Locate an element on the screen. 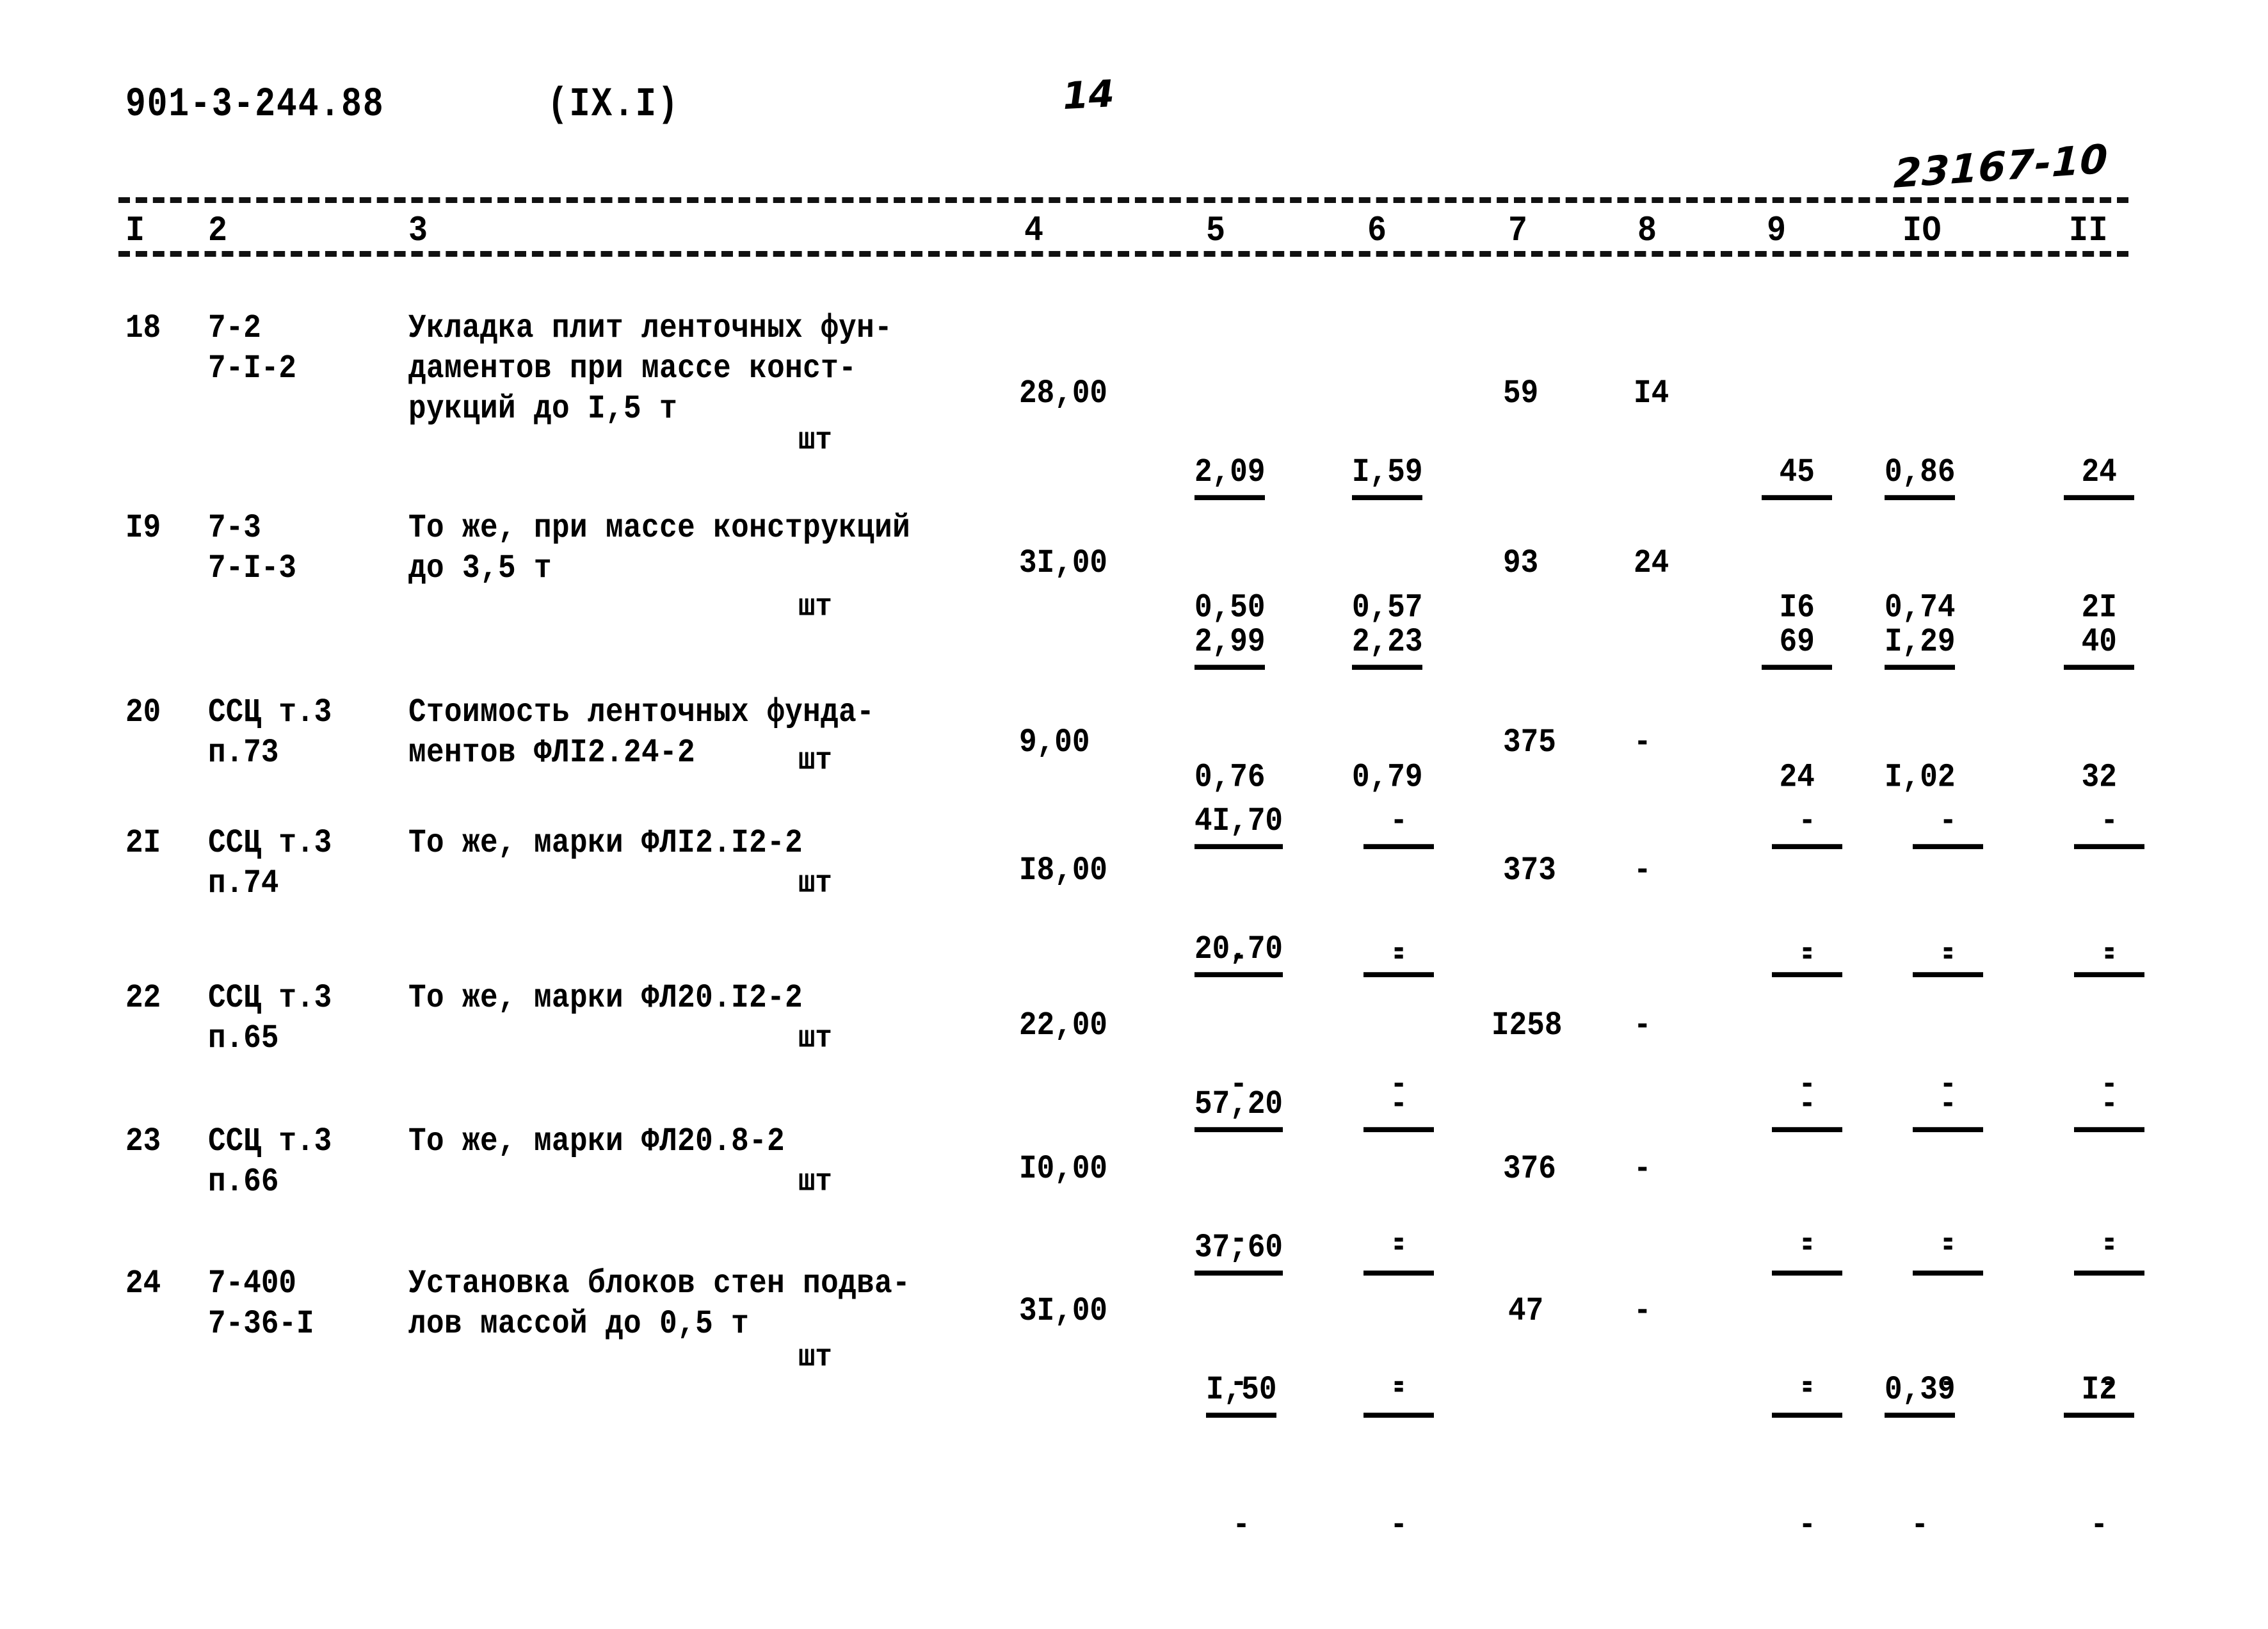 The height and width of the screenshot is (1629, 2268). cell-col8: I4 is located at coordinates (1651, 393).